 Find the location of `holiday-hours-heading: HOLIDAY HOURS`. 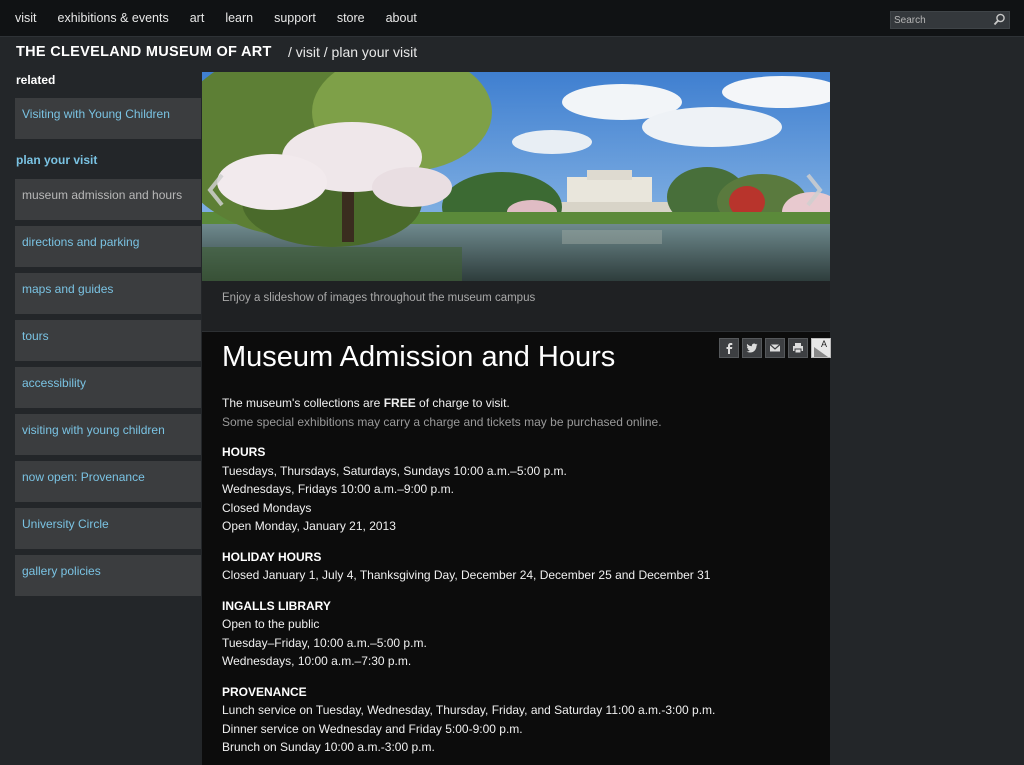

holiday-hours-heading: HOLIDAY HOURS is located at coordinates (272, 556).